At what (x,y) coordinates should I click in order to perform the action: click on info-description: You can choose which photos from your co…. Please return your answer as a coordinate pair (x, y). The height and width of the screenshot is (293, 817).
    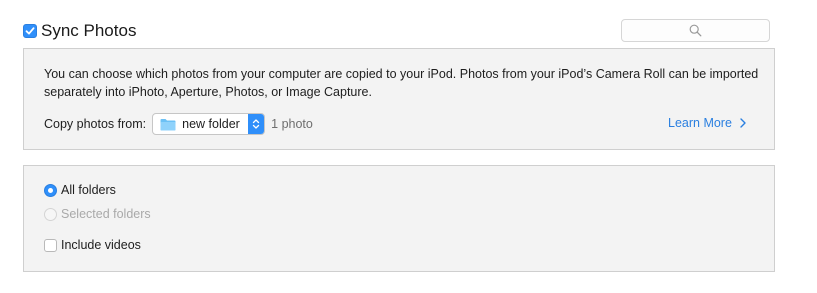
    Looking at the image, I should click on (401, 83).